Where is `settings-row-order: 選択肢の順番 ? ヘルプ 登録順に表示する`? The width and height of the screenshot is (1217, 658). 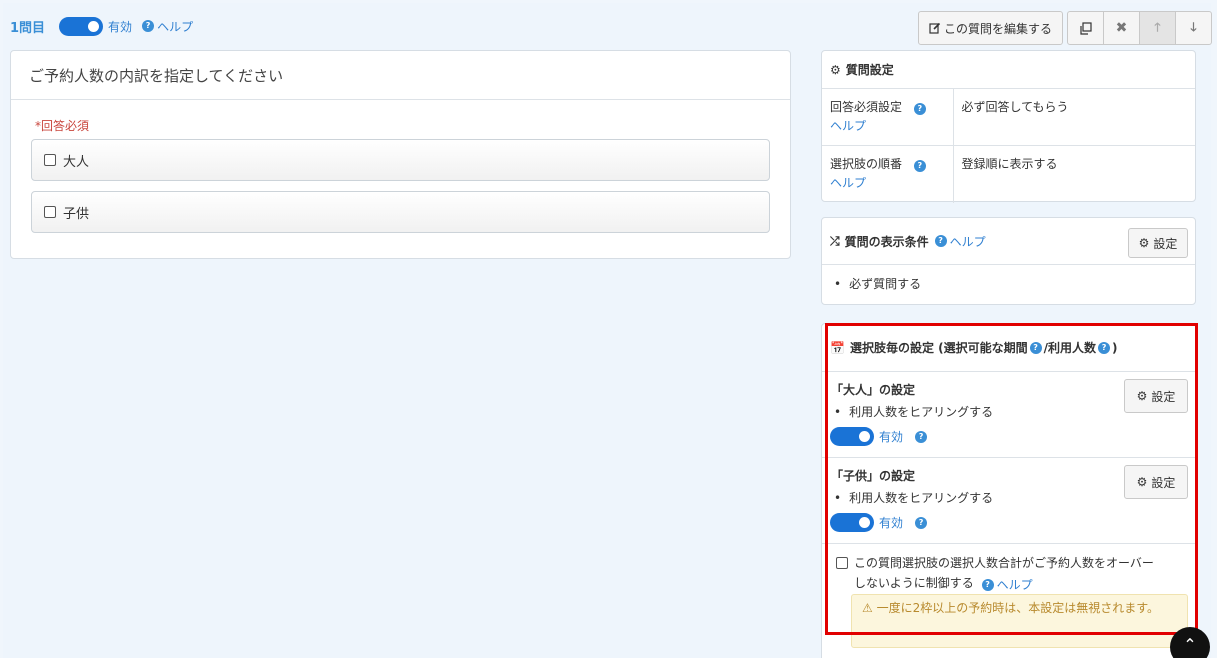 settings-row-order: 選択肢の順番 ? ヘルプ 登録順に表示する is located at coordinates (1008, 174).